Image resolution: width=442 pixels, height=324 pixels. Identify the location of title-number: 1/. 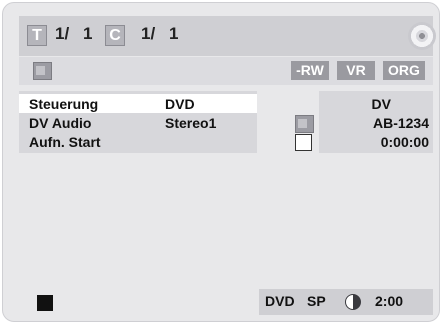
(62, 33).